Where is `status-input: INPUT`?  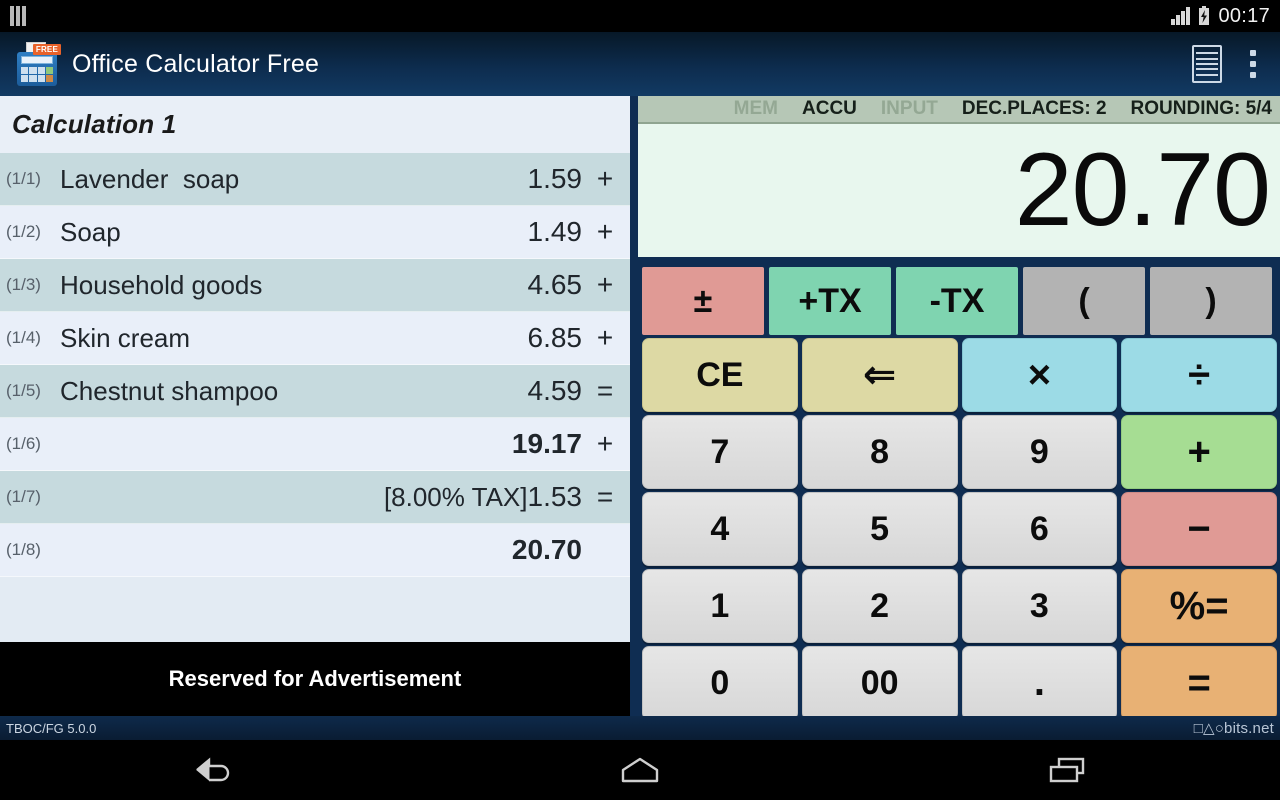 status-input: INPUT is located at coordinates (909, 109).